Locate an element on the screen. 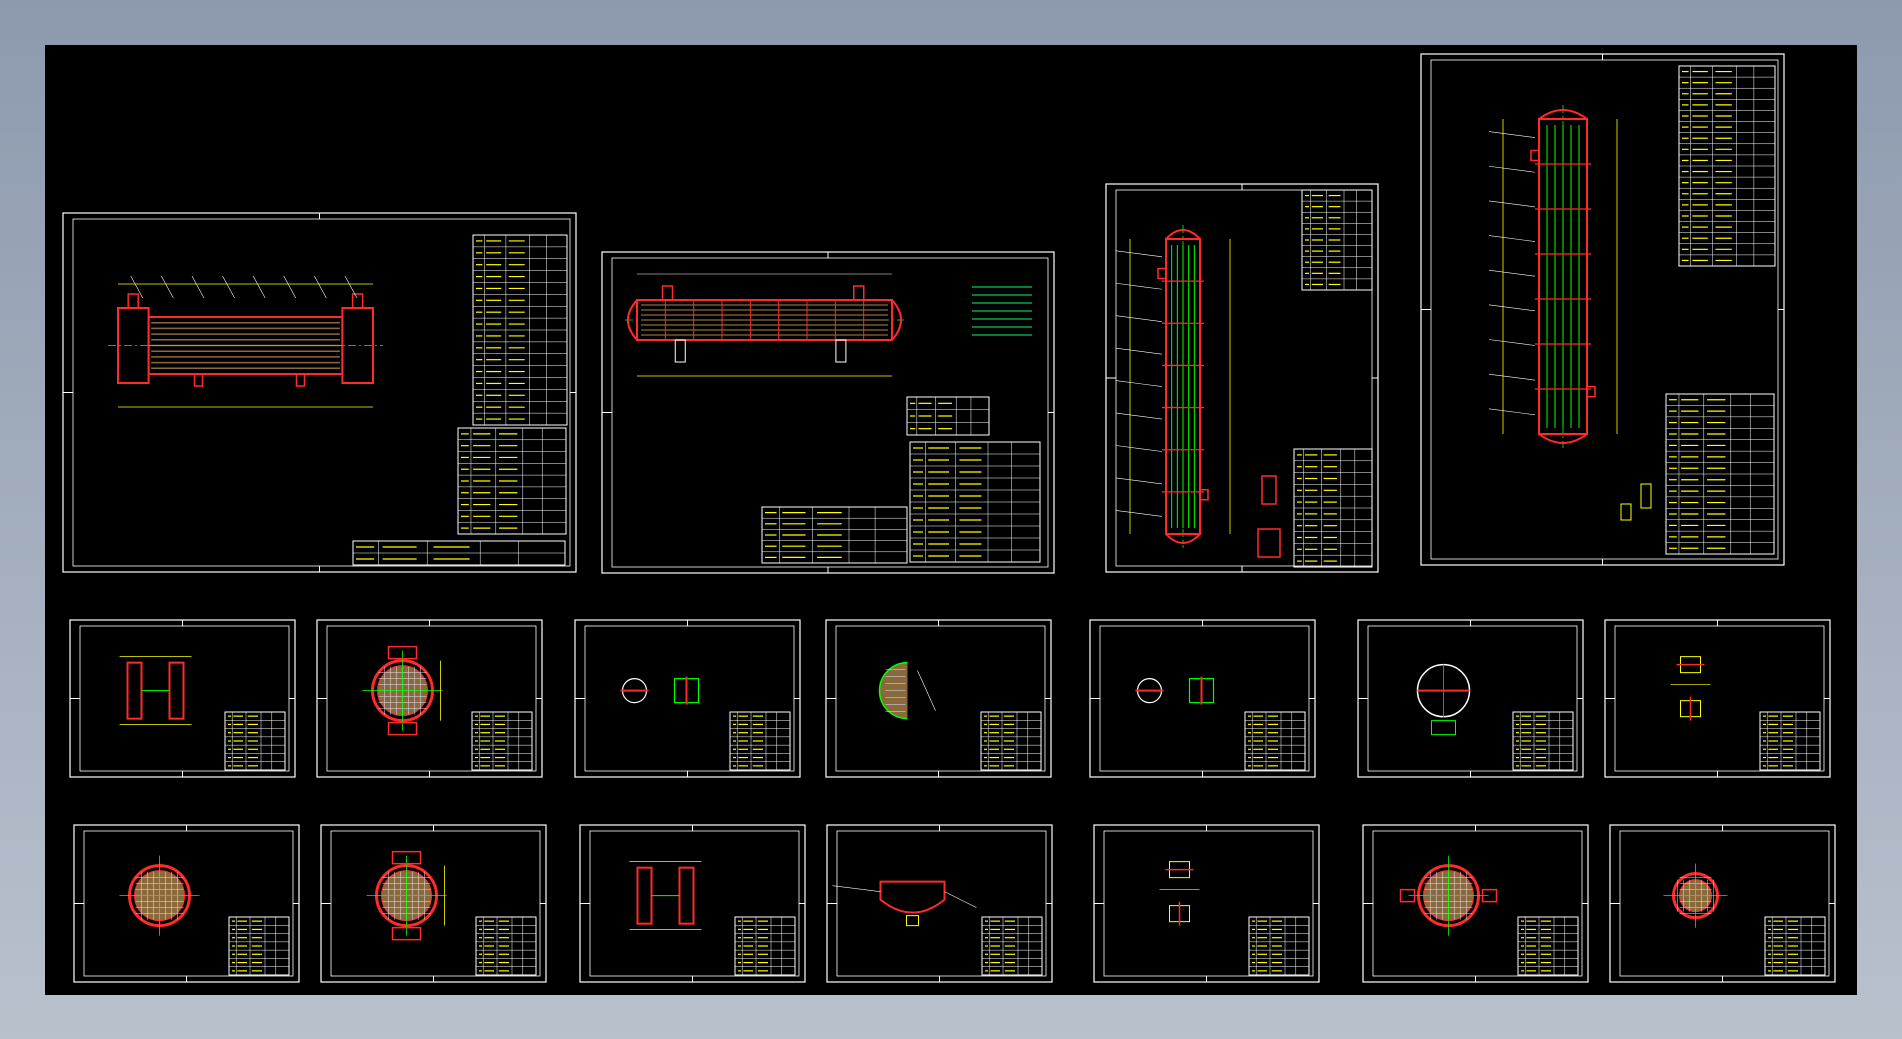 This screenshot has width=1902, height=1039. drawing-sheet-tubesheet-detail is located at coordinates (938, 698).